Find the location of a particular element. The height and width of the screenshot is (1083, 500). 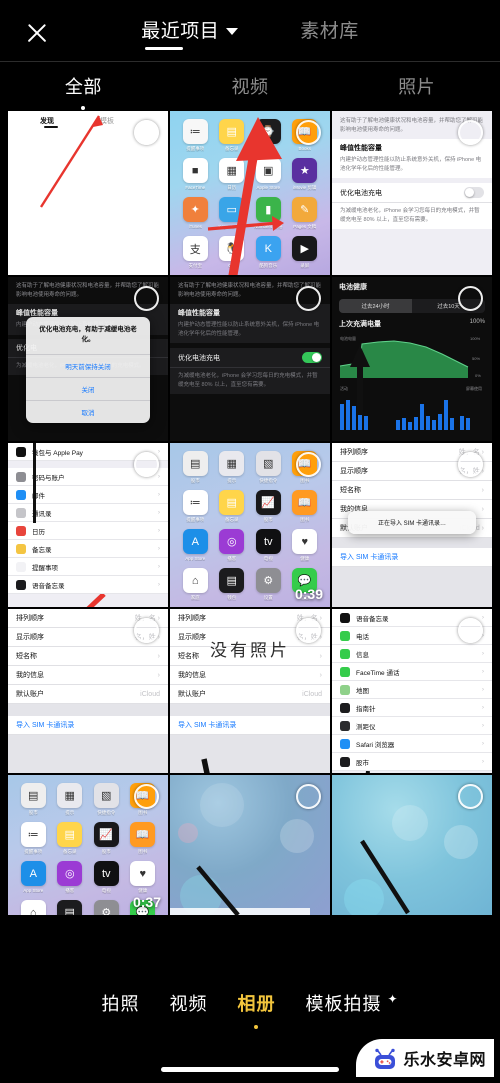

filter-tab-all: 全部 is located at coordinates (83, 91).